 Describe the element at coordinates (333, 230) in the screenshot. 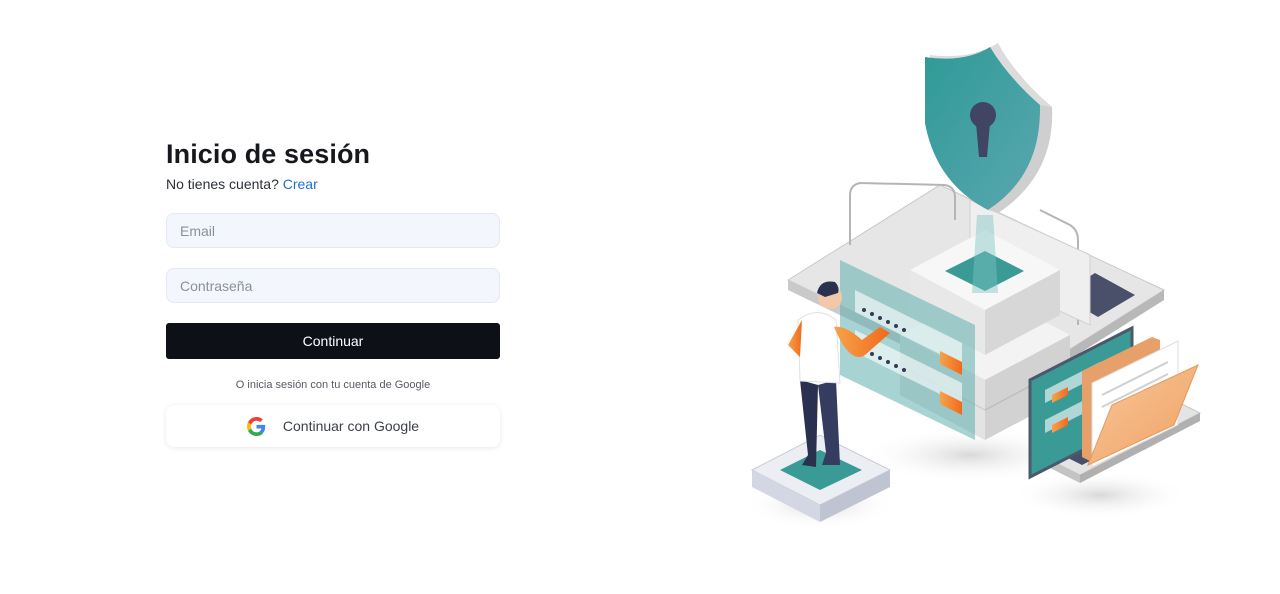

I see `email-field` at that location.